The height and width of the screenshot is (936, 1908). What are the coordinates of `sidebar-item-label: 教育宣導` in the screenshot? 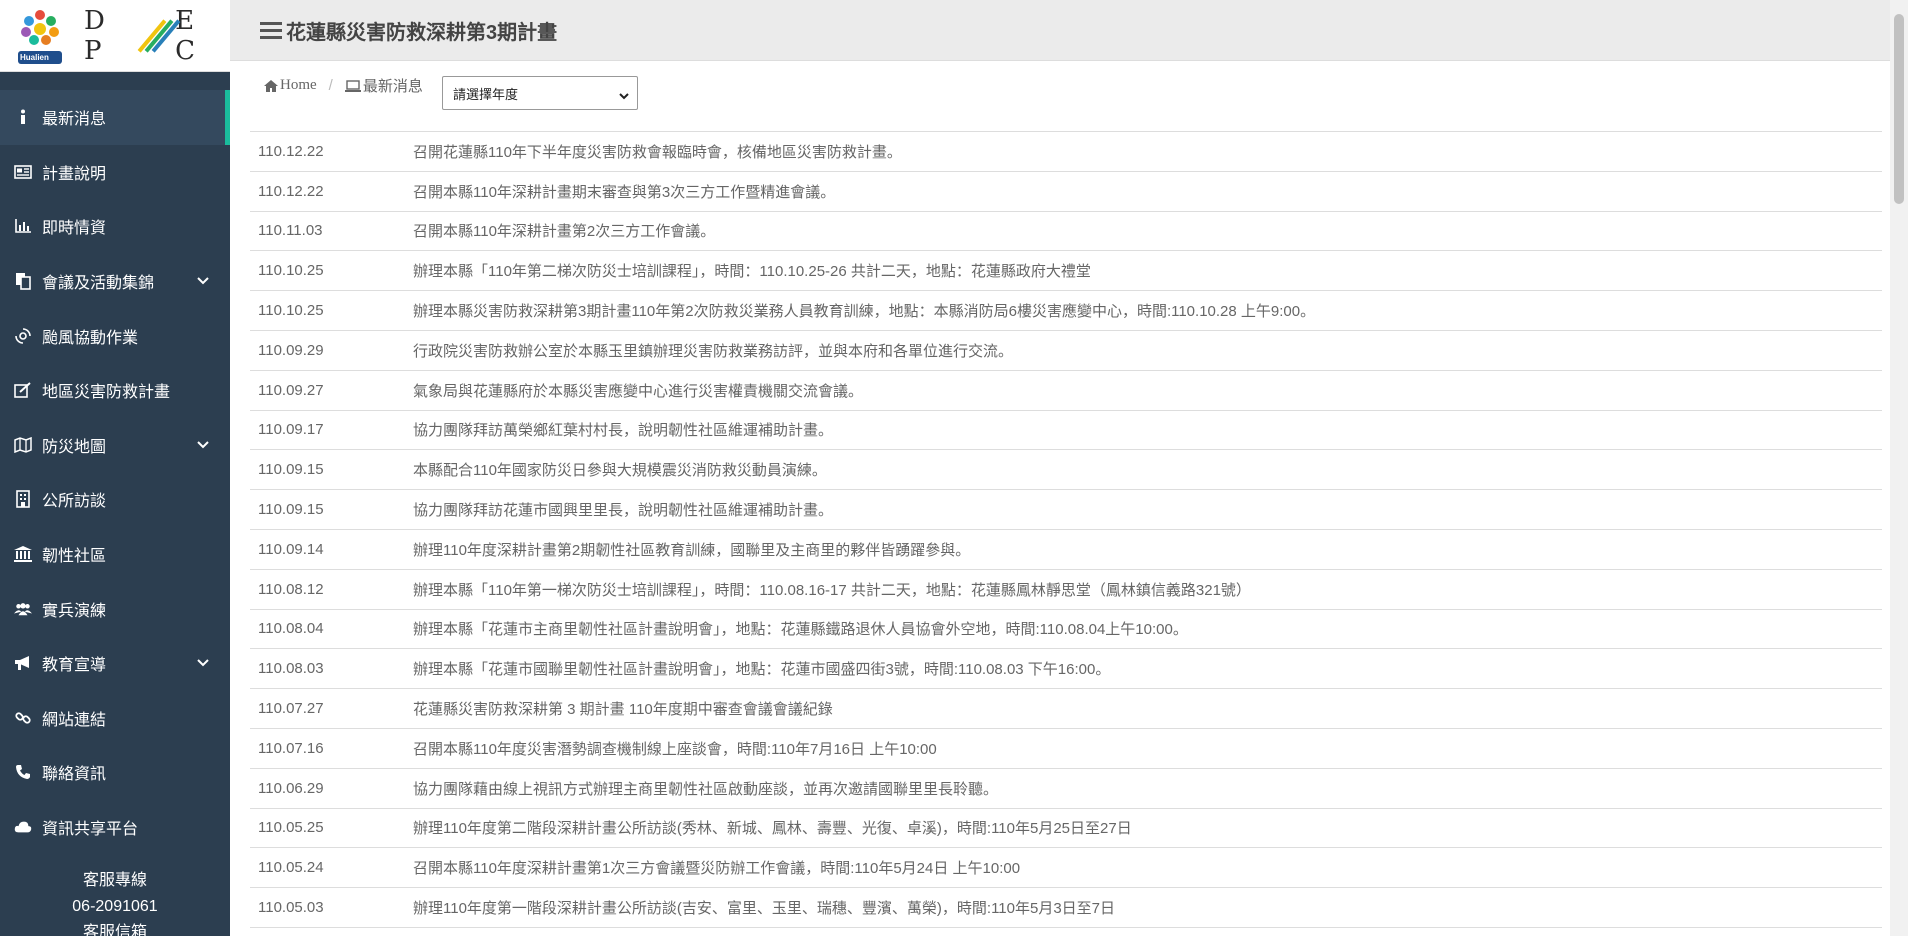 It's located at (74, 666).